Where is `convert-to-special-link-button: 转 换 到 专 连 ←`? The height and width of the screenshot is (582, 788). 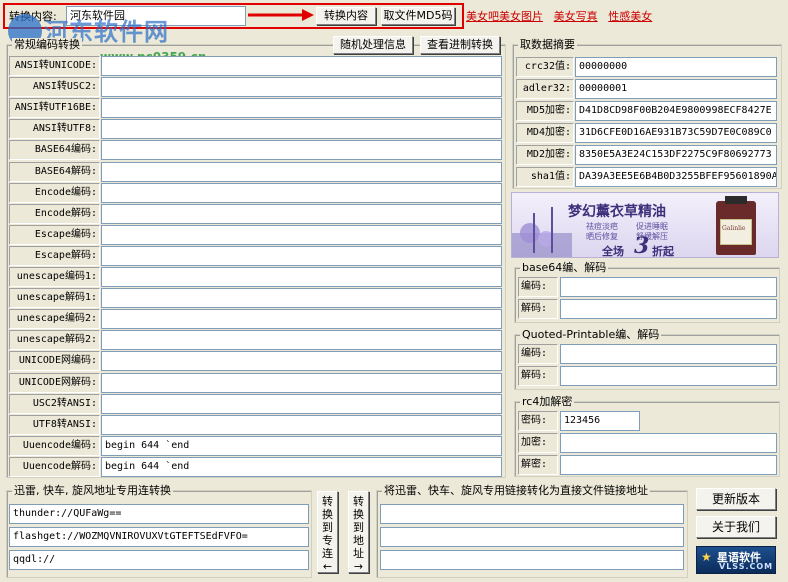
convert-to-special-link-button: 转 换 到 专 连 ← is located at coordinates (327, 532).